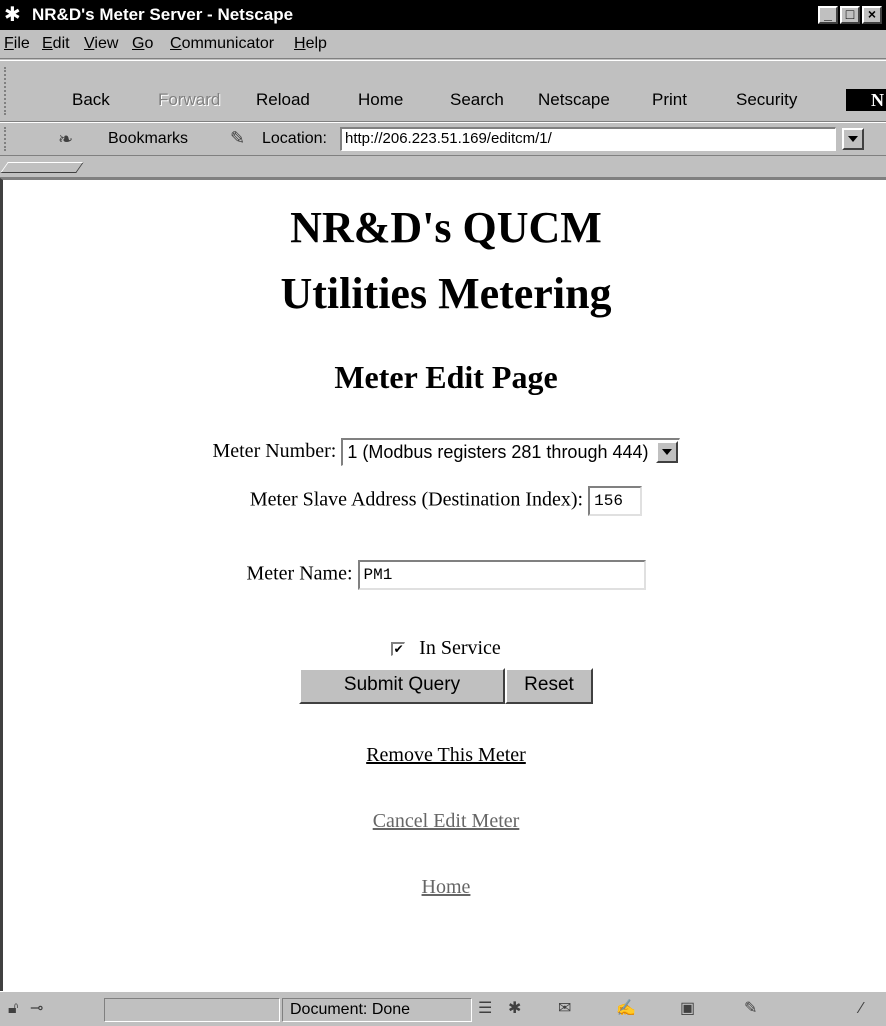 The height and width of the screenshot is (1026, 886). I want to click on window-title: NR&D's Meter Server - Netscape, so click(163, 14).